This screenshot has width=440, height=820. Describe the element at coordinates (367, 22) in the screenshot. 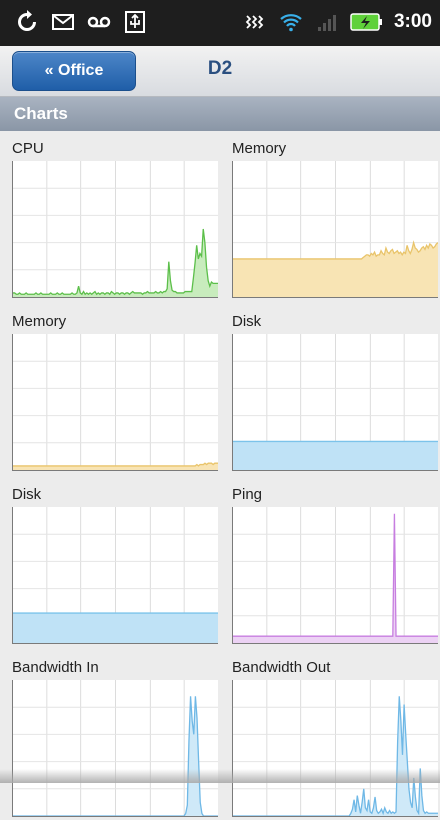

I see `battery-charging-icon` at that location.